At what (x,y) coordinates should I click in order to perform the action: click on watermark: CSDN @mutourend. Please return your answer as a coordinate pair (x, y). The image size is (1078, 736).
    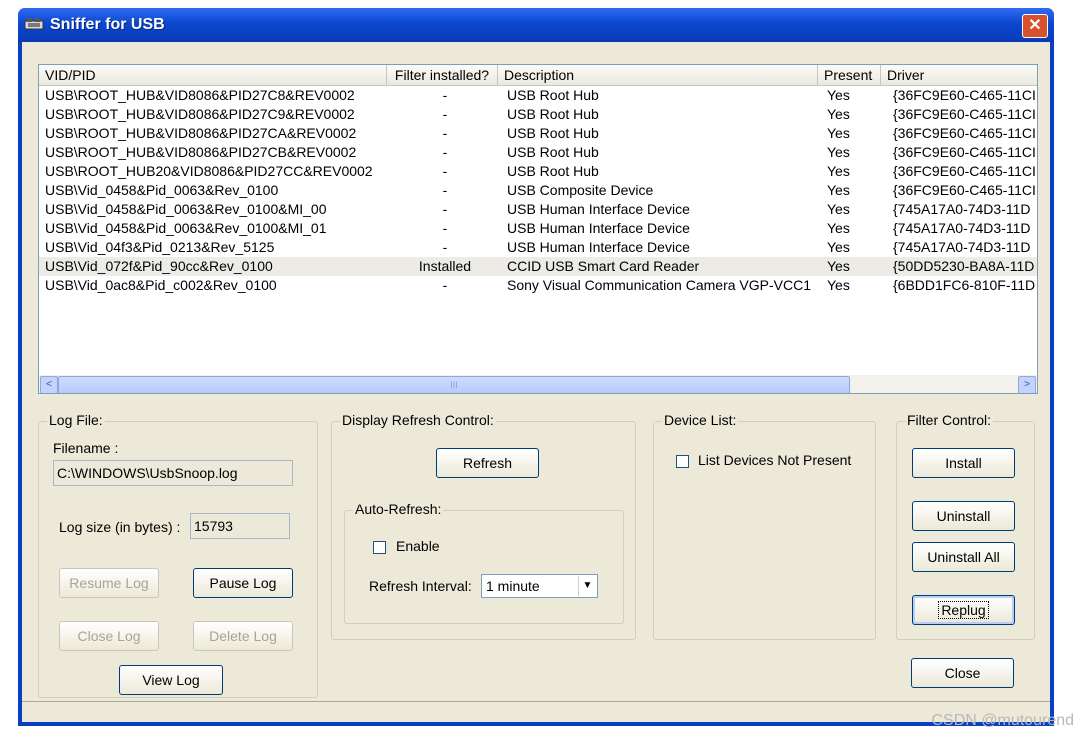
    Looking at the image, I should click on (1002, 720).